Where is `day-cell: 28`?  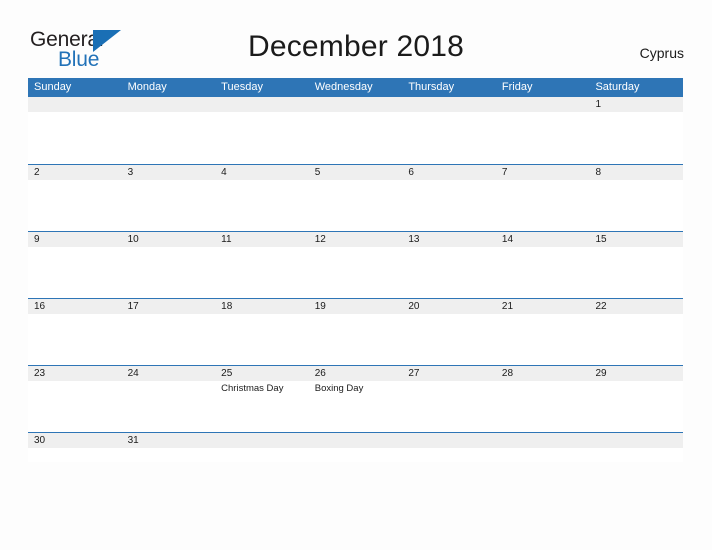 day-cell: 28 is located at coordinates (542, 399).